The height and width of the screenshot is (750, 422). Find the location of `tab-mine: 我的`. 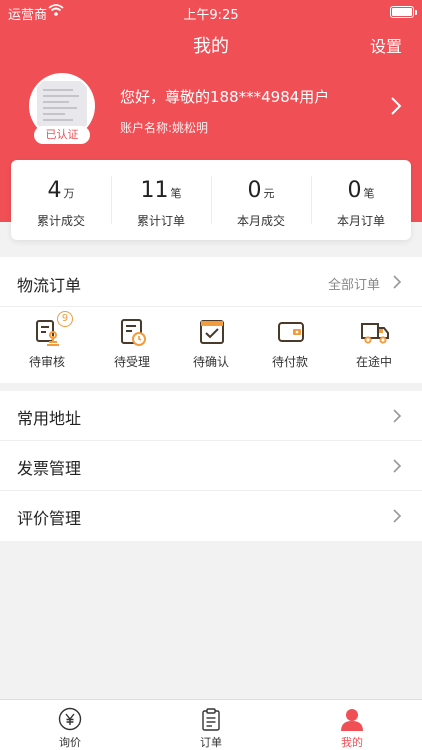

tab-mine: 我的 is located at coordinates (352, 725).